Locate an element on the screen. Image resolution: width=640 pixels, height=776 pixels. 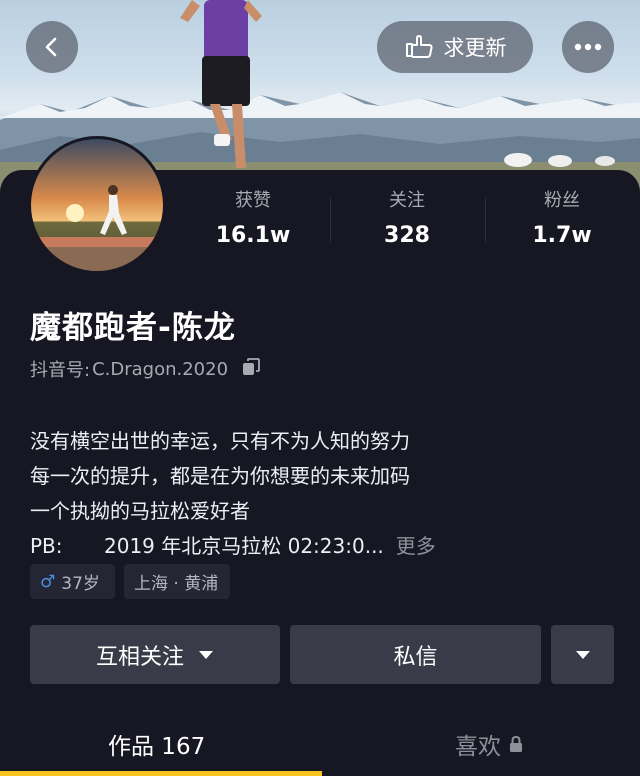
copy-icon is located at coordinates (251, 369).